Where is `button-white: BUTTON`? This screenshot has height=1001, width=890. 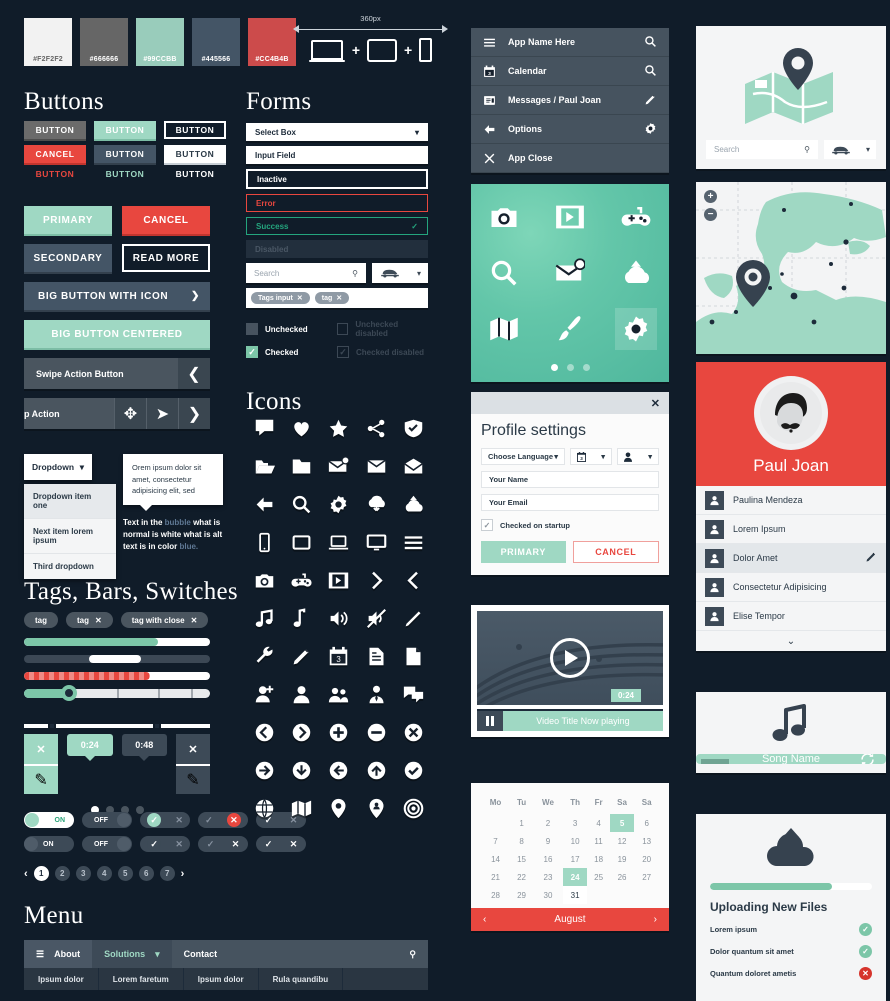 button-white: BUTTON is located at coordinates (195, 154).